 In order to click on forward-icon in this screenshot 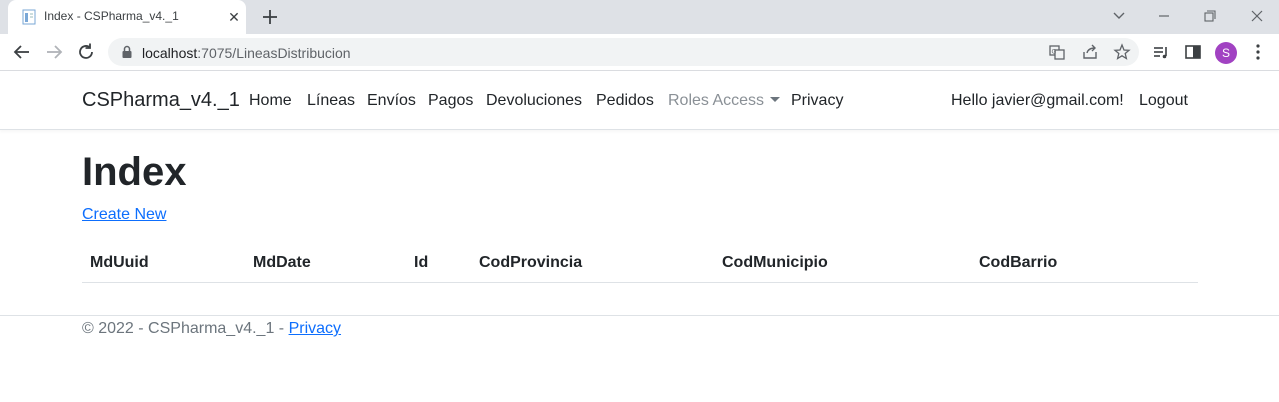, I will do `click(54, 52)`.